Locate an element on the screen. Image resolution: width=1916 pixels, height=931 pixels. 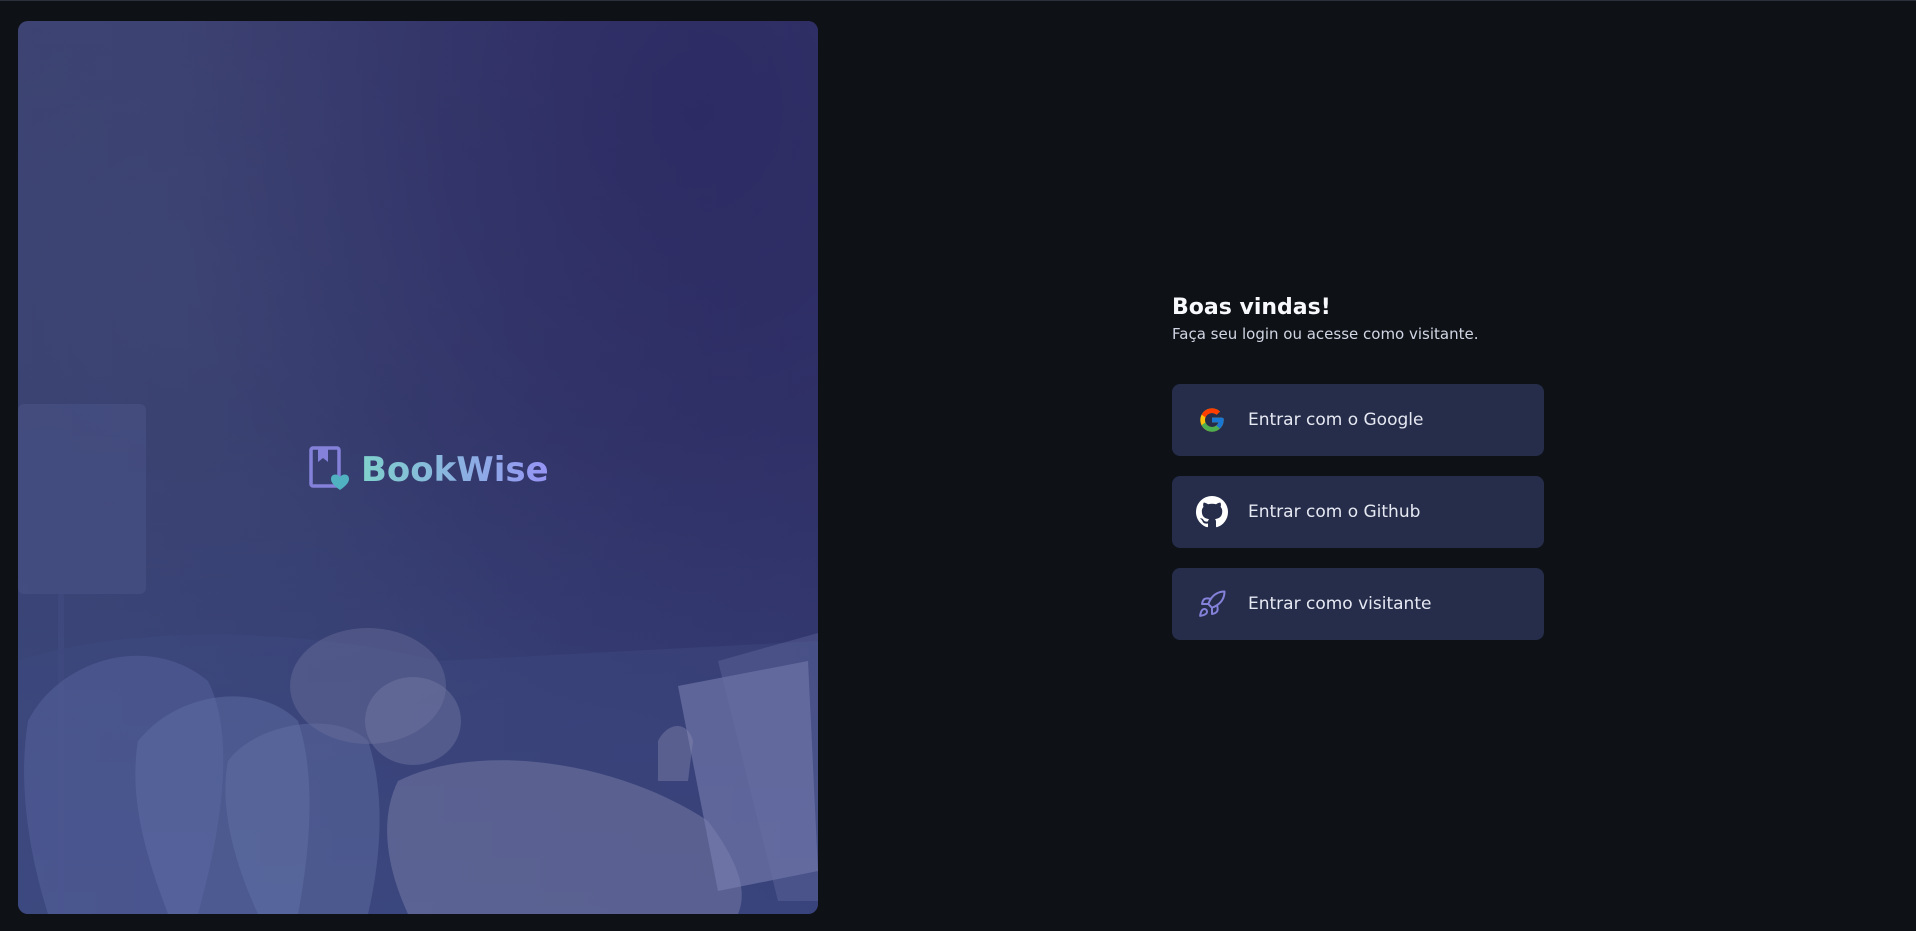
brand-name: BookWise is located at coordinates (455, 470).